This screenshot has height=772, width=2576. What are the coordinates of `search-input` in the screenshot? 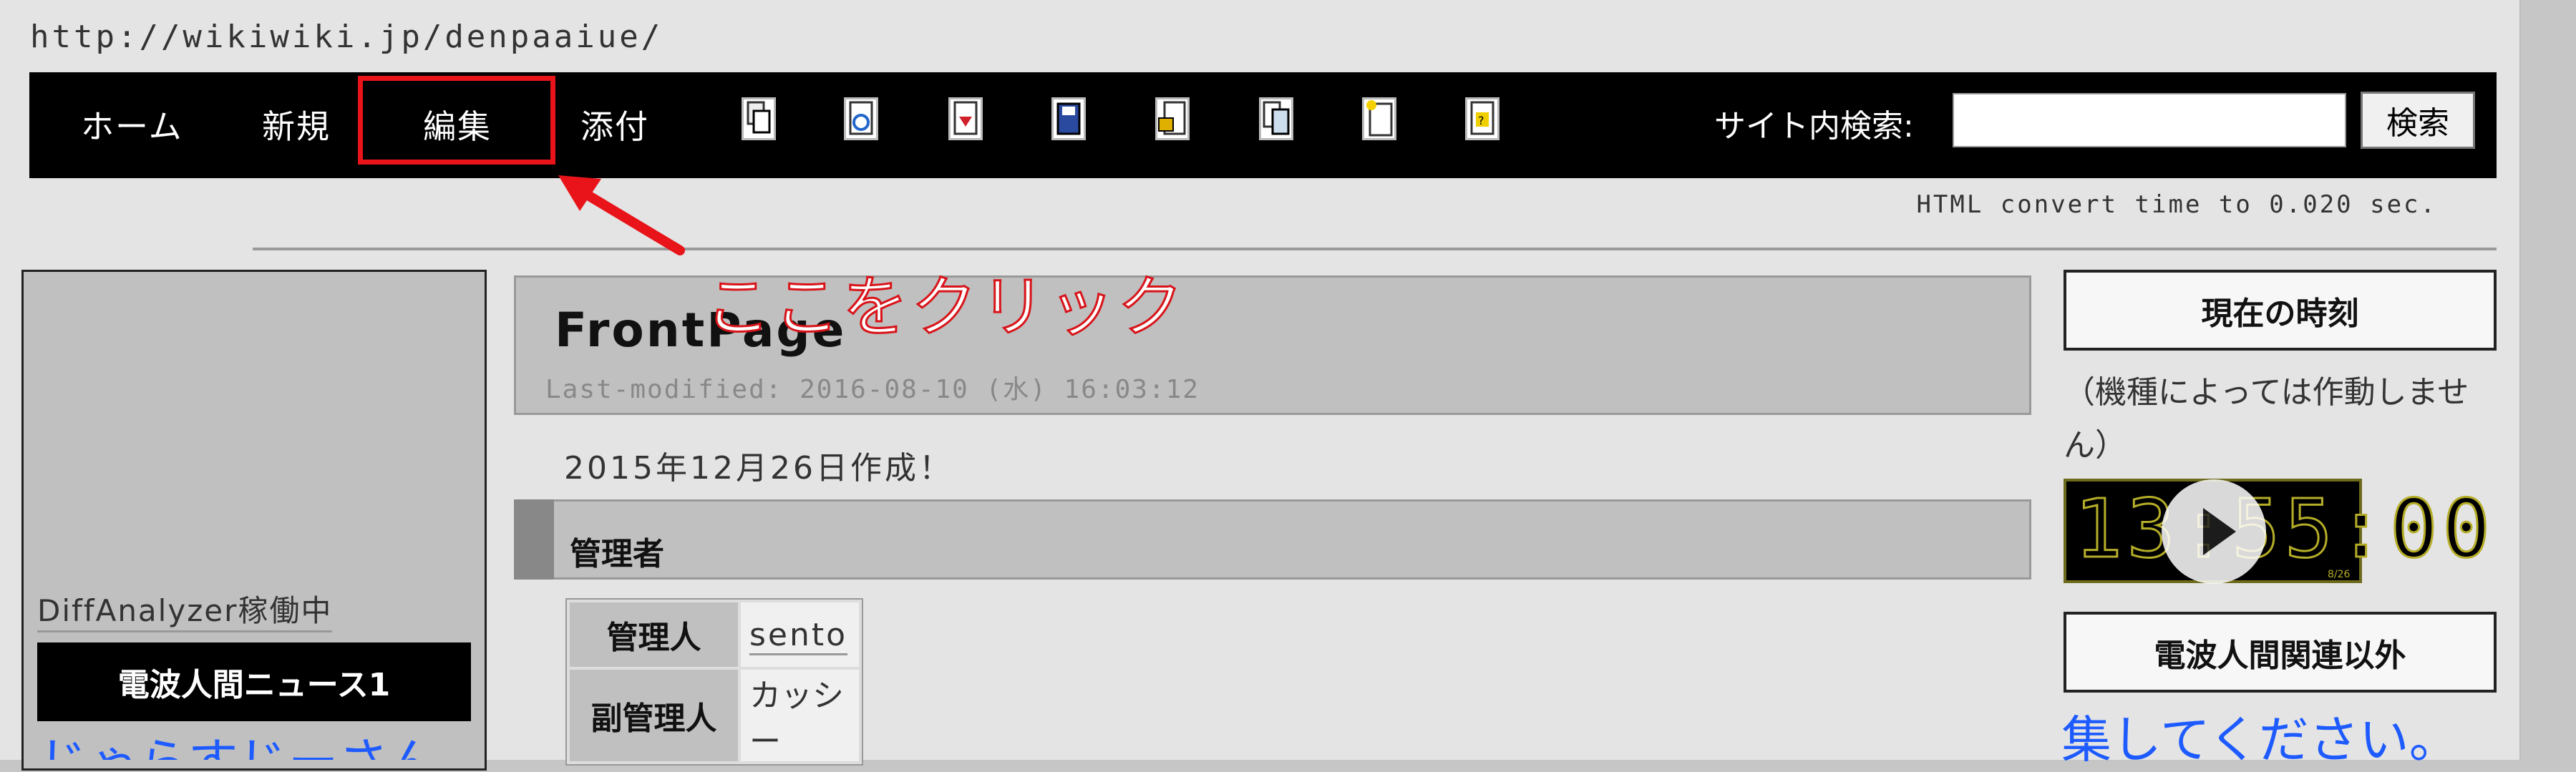 It's located at (2149, 120).